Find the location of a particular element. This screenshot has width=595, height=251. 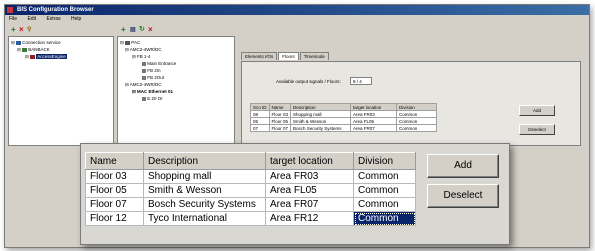

app-icon is located at coordinates (10, 10).